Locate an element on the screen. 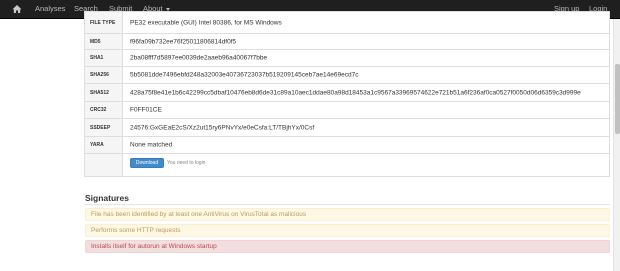 This screenshot has height=271, width=620. row-key-cell is located at coordinates (104, 165).